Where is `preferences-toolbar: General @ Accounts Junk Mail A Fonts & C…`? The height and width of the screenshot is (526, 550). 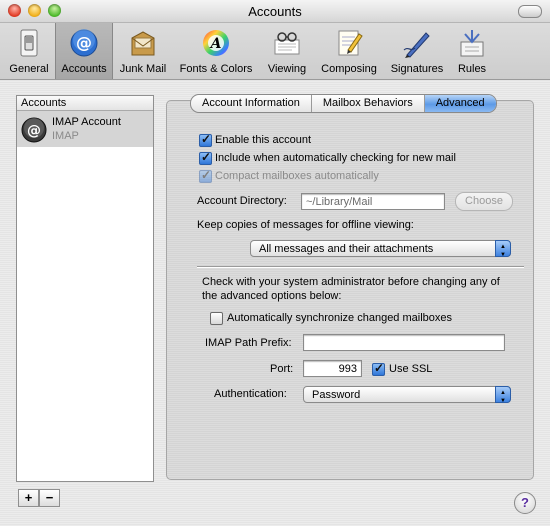 preferences-toolbar: General @ Accounts Junk Mail A Fonts & C… is located at coordinates (275, 51).